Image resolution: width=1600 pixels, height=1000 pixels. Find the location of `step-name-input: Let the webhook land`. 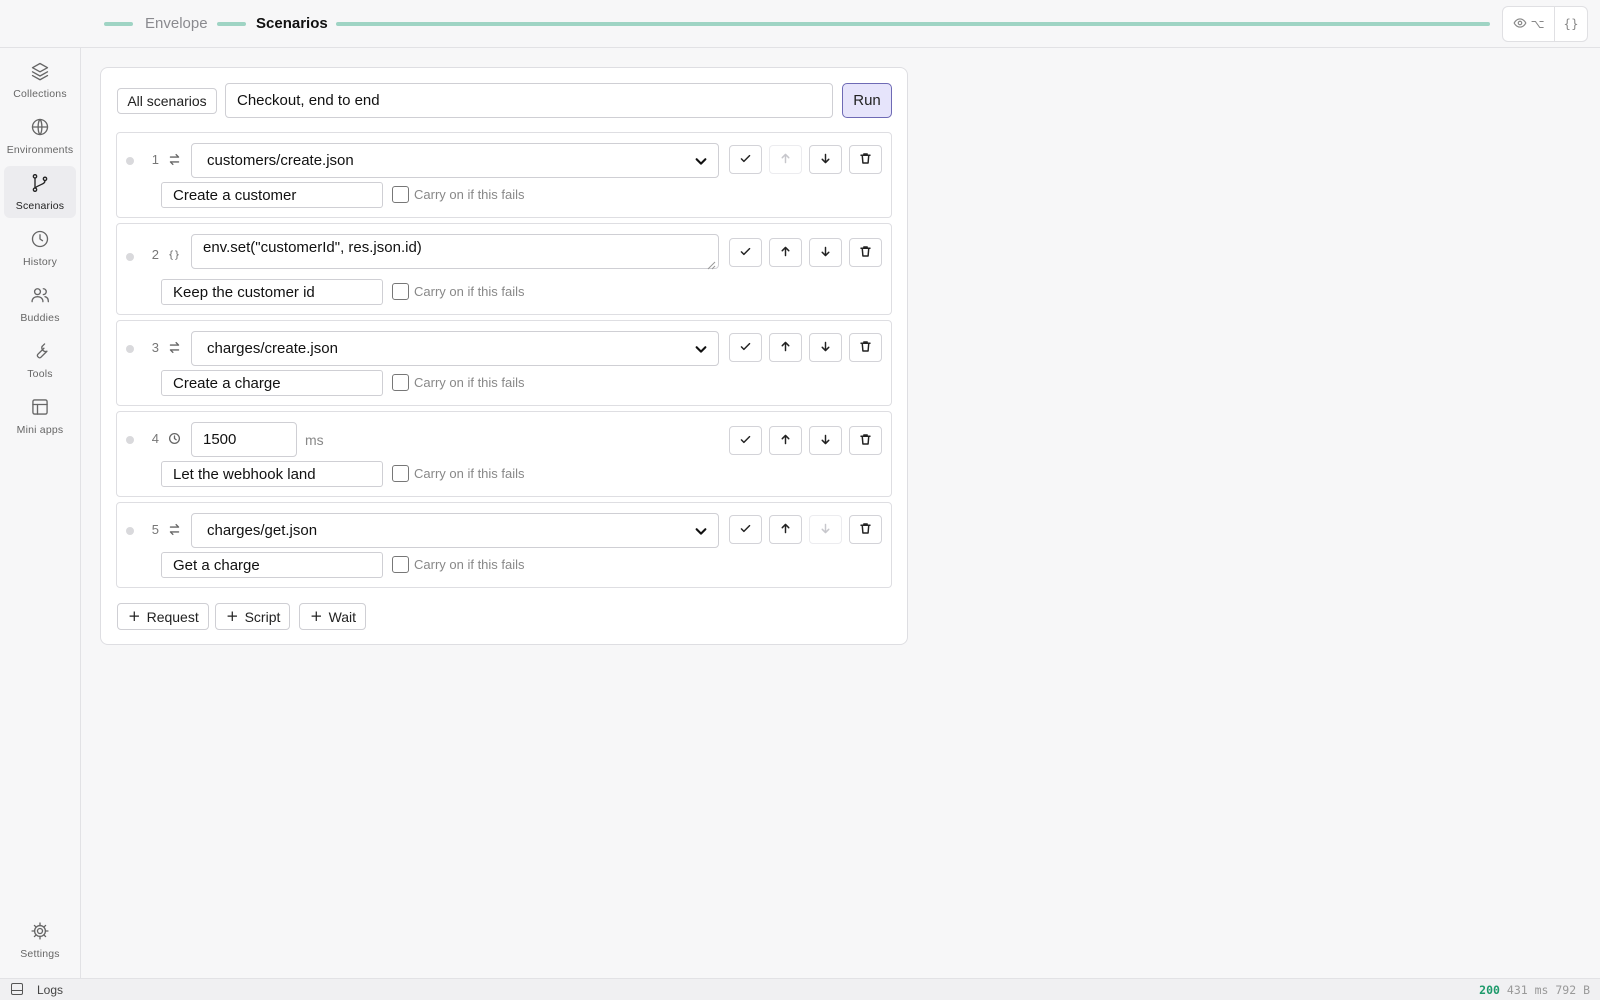

step-name-input: Let the webhook land is located at coordinates (272, 474).